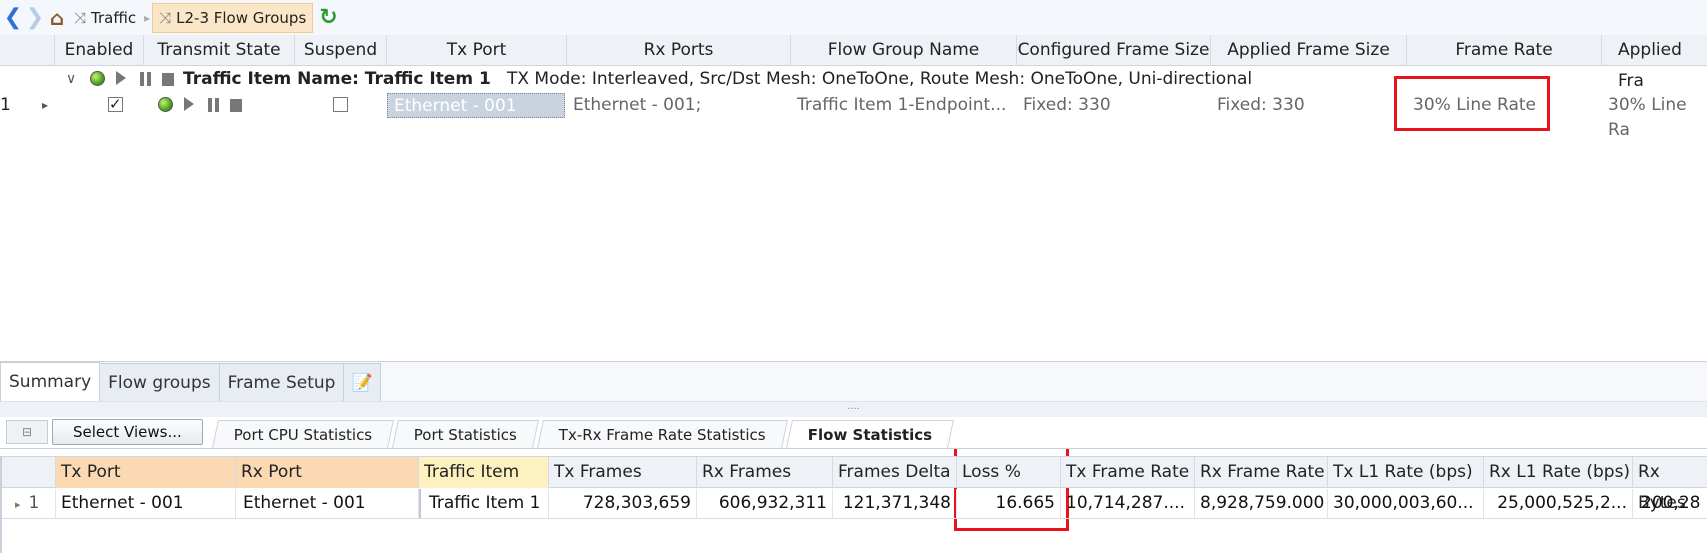 Image resolution: width=1707 pixels, height=553 pixels. Describe the element at coordinates (1406, 472) in the screenshot. I see `column-header-tx-l1-rate: Tx L1 Rate (bps)` at that location.